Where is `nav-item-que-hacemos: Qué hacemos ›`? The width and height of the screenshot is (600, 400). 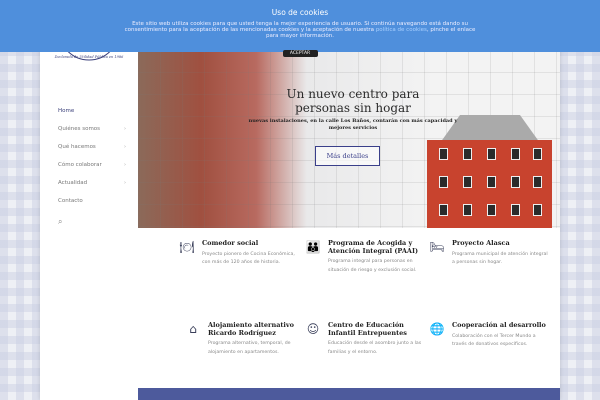
nav-item-que-hacemos: Qué hacemos › is located at coordinates (92, 147).